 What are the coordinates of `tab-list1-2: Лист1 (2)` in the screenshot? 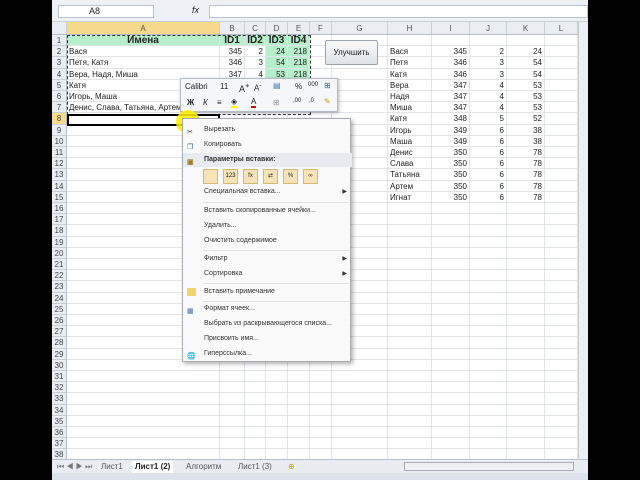 It's located at (153, 467).